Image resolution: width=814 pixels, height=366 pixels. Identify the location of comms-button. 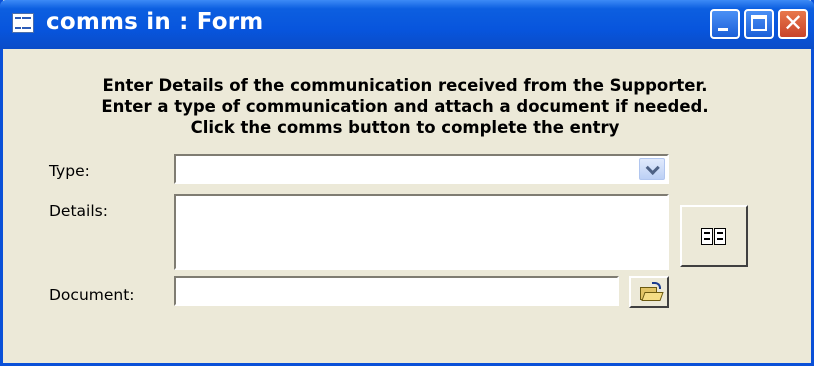
(714, 236).